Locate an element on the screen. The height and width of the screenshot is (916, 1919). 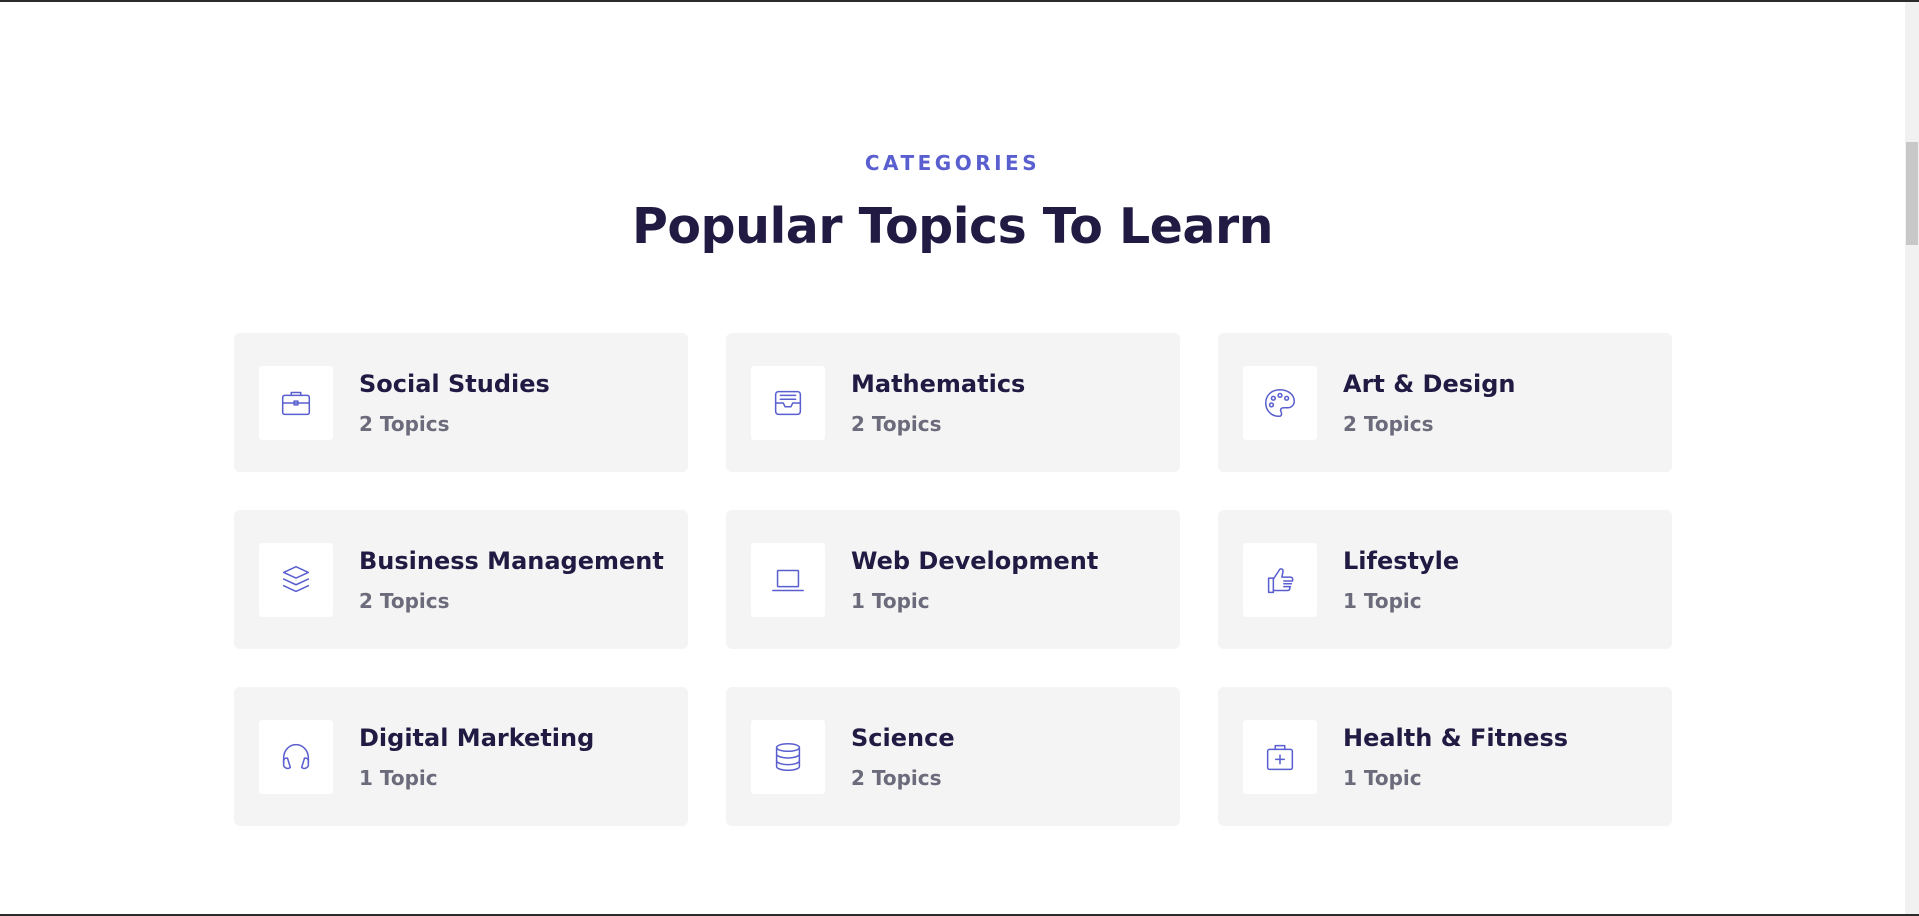
category-card-mathematics: Mathematics 2 Topics is located at coordinates (953, 402).